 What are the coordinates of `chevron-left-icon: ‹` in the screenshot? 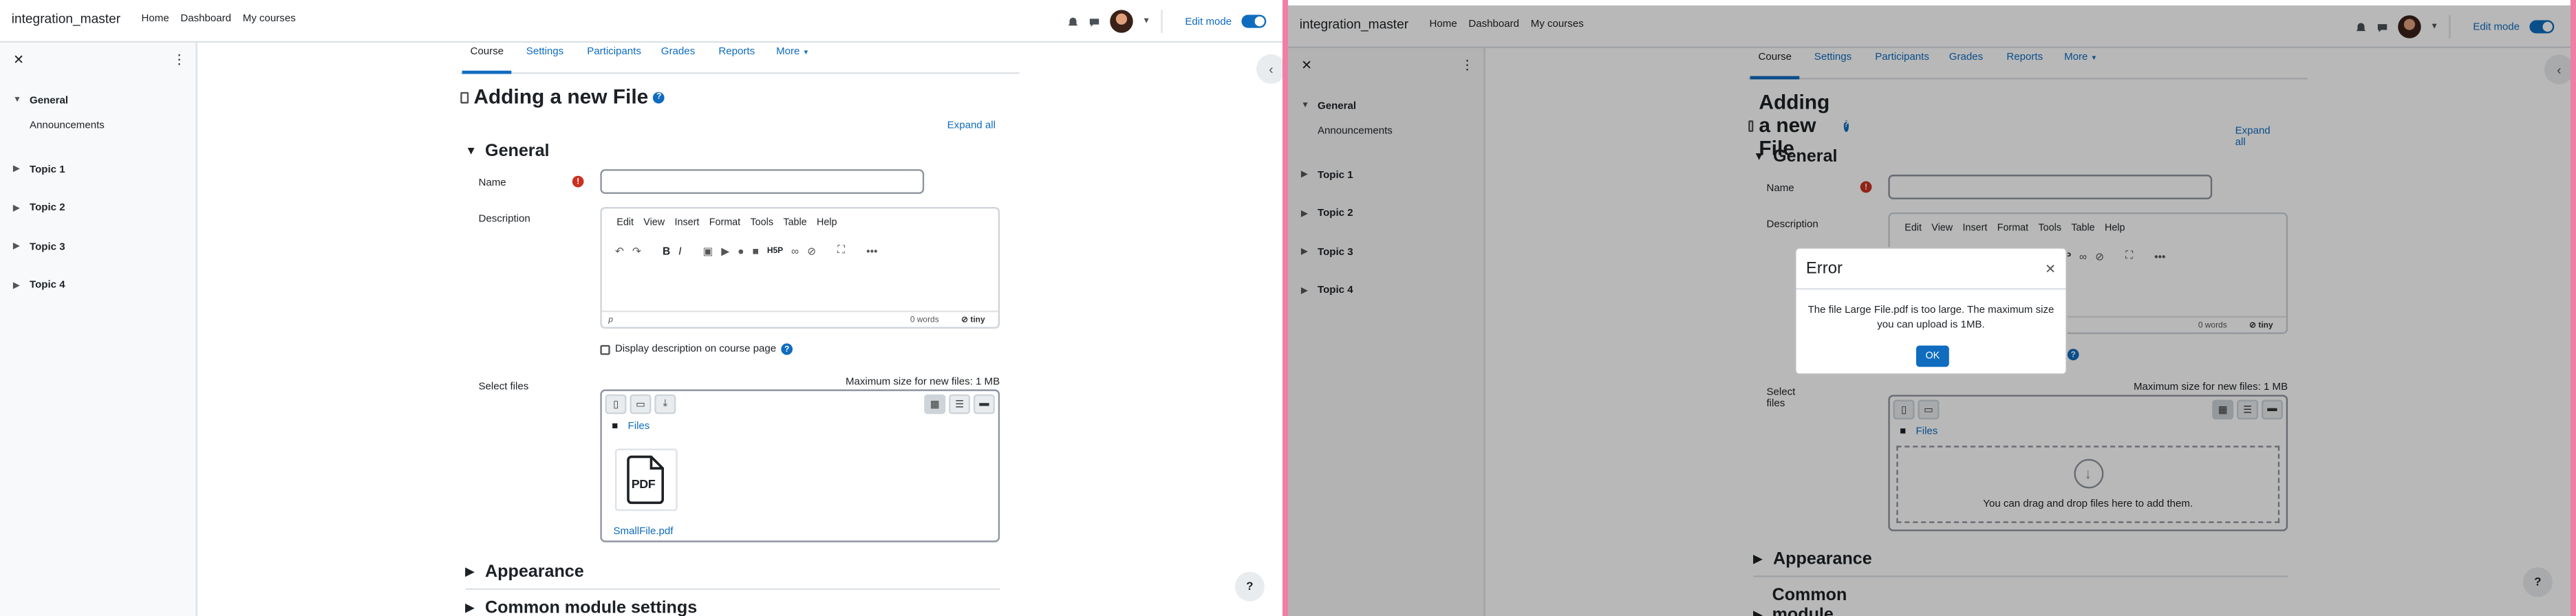 It's located at (1269, 69).